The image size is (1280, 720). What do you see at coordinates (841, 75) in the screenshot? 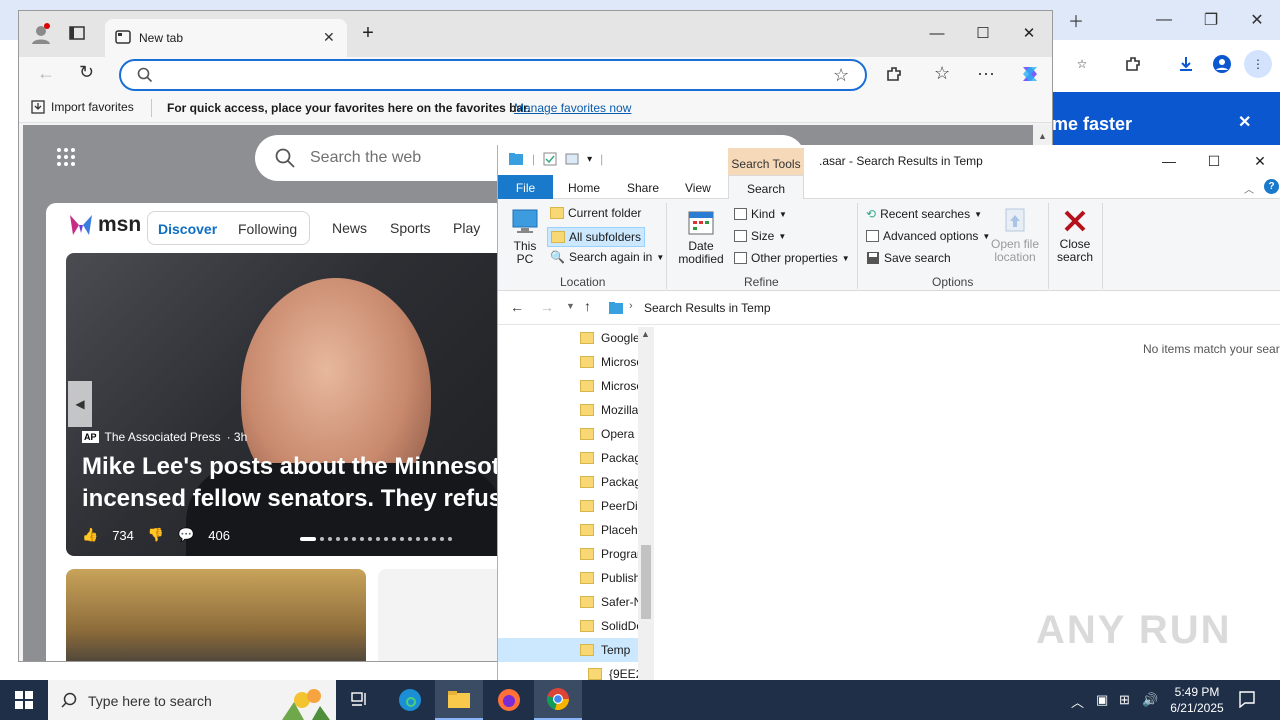
I see `favorite-star-icon: ☆` at bounding box center [841, 75].